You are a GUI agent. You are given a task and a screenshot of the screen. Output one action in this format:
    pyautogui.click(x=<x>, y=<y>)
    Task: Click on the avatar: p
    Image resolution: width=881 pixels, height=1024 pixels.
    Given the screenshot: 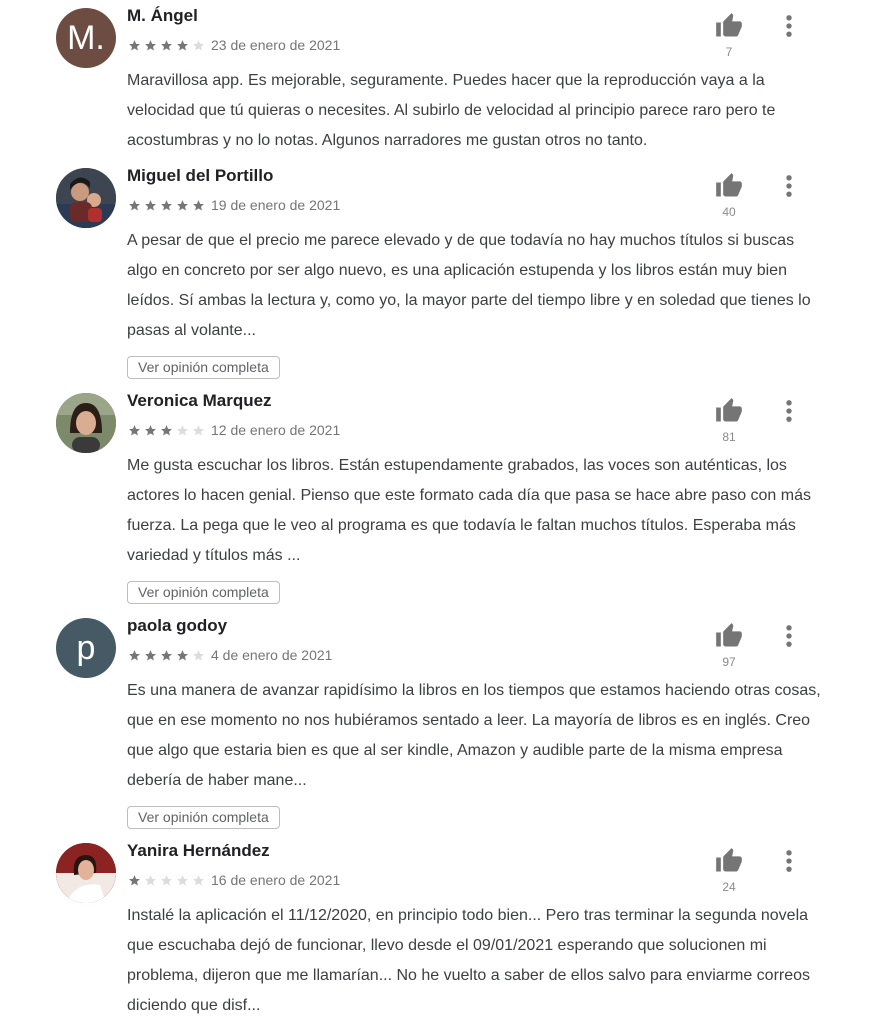 What is the action you would take?
    pyautogui.click(x=86, y=648)
    